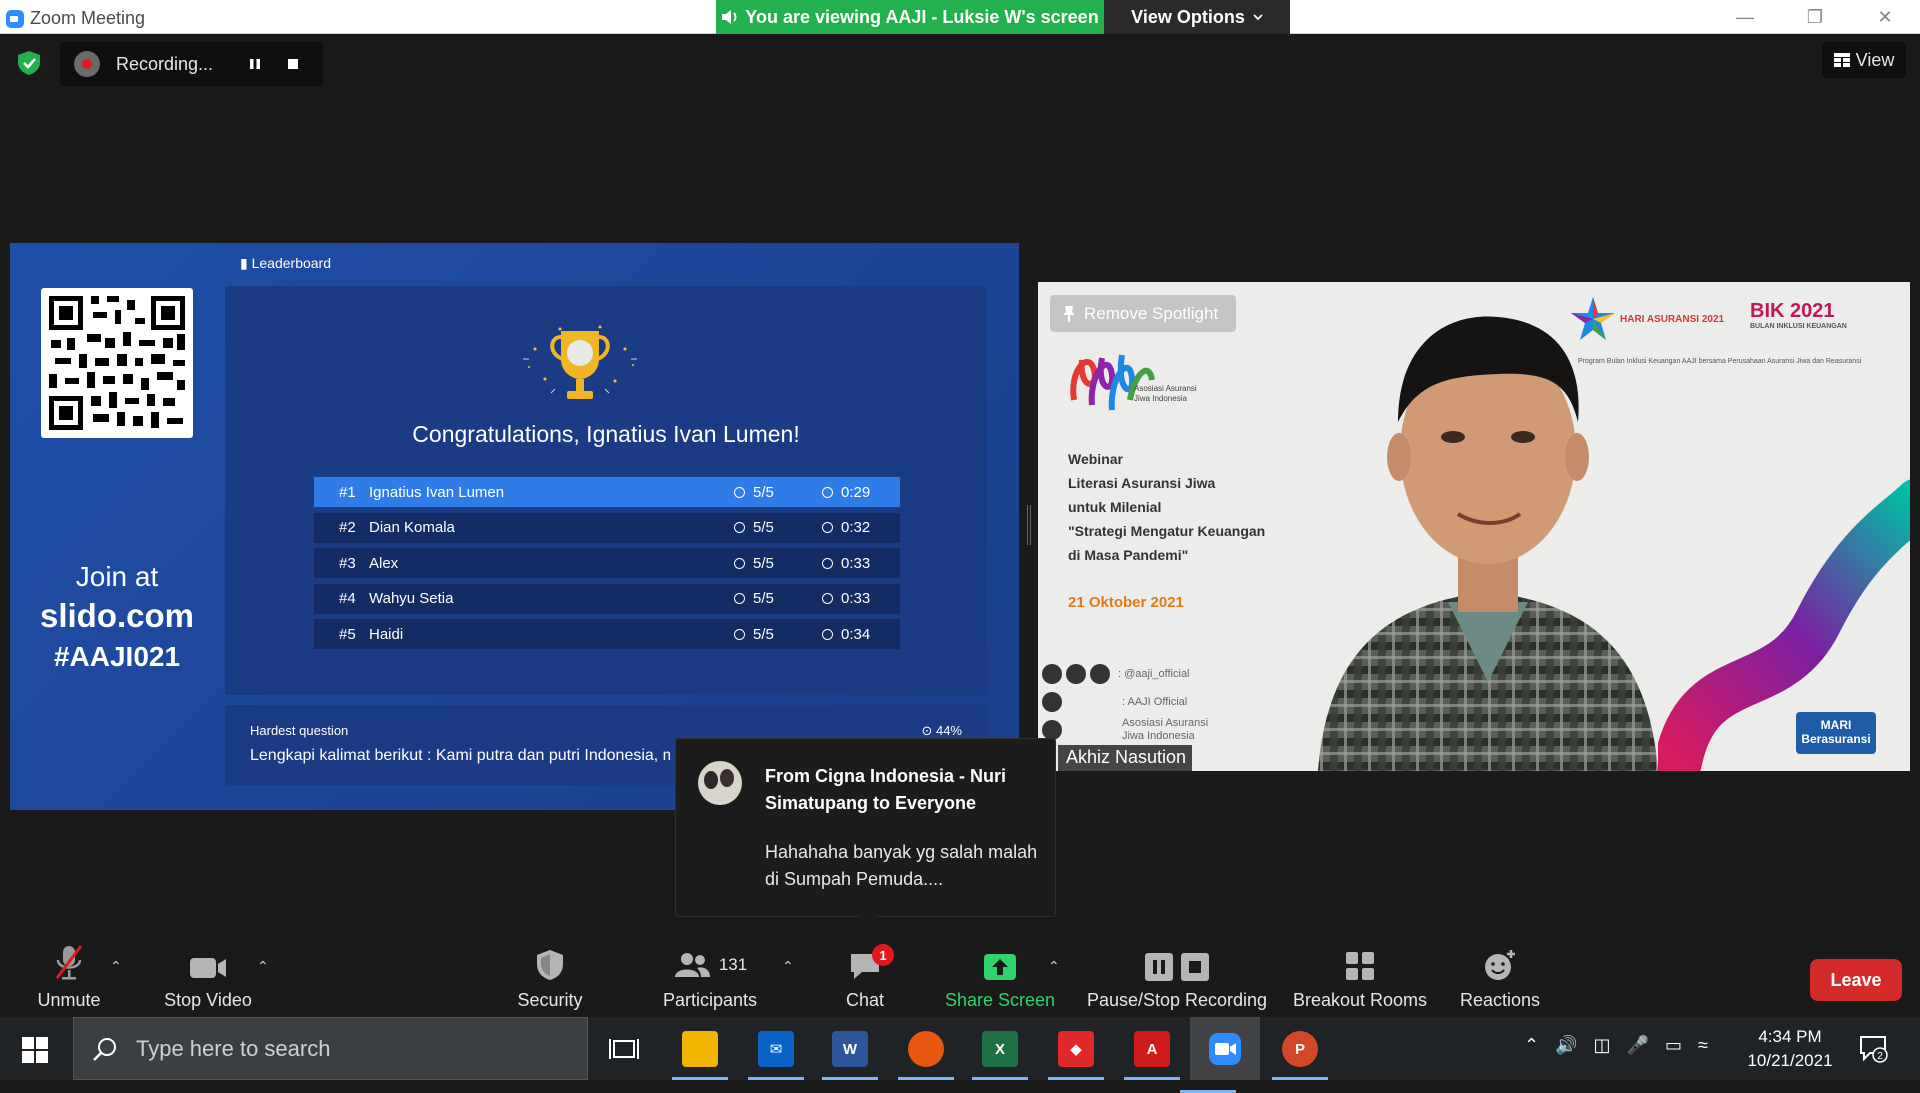  I want to click on participants-button: 131 Participants, so click(710, 977).